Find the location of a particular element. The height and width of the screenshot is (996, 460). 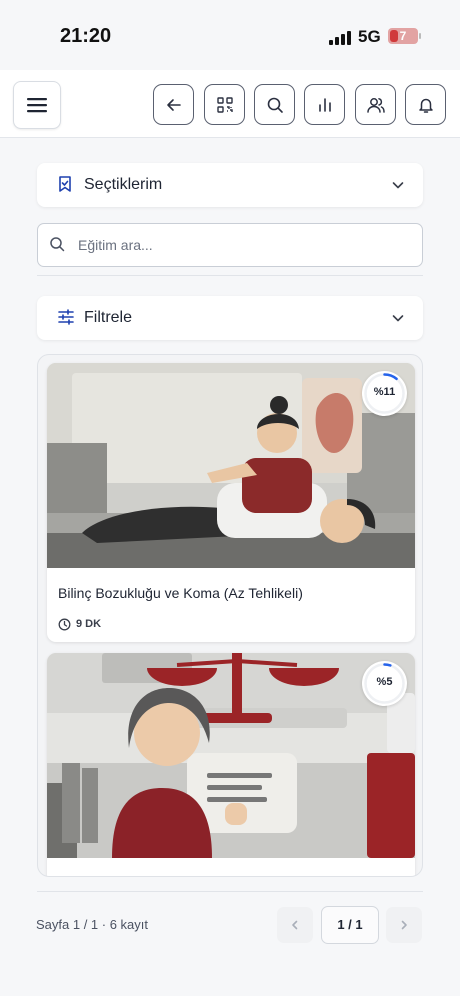

course-title: Bilinç Bozukluğu ve Koma (Az Tehlikeli) is located at coordinates (180, 593).